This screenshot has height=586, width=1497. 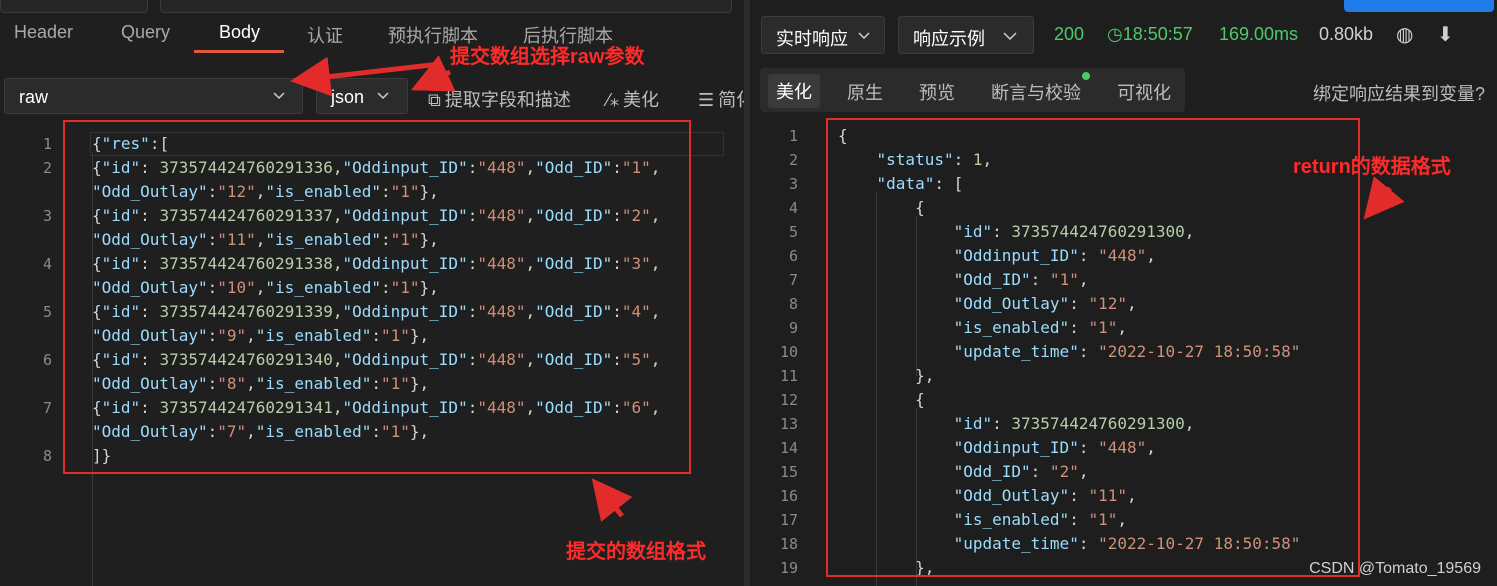 I want to click on line-number: 14, so click(x=788, y=448).